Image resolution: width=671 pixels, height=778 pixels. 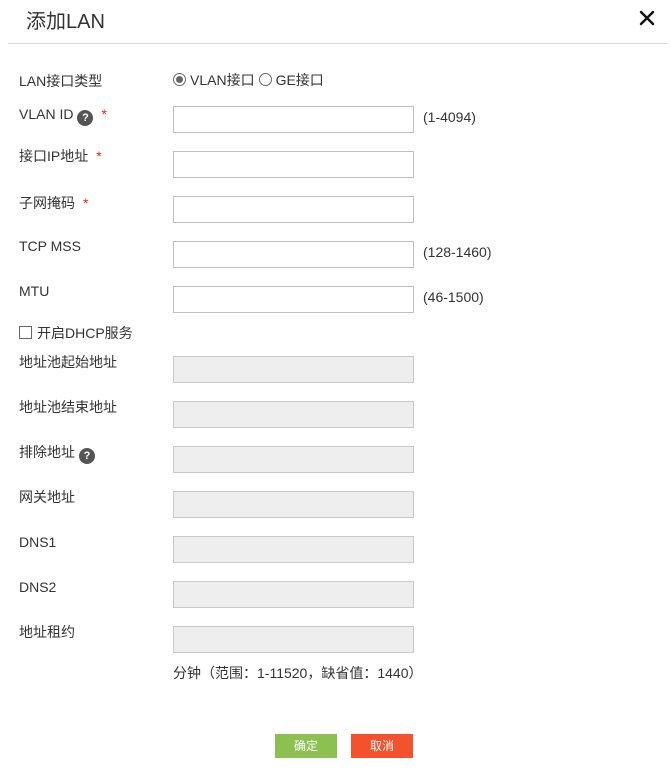 What do you see at coordinates (47, 497) in the screenshot?
I see `gateway-label: 网关地址` at bounding box center [47, 497].